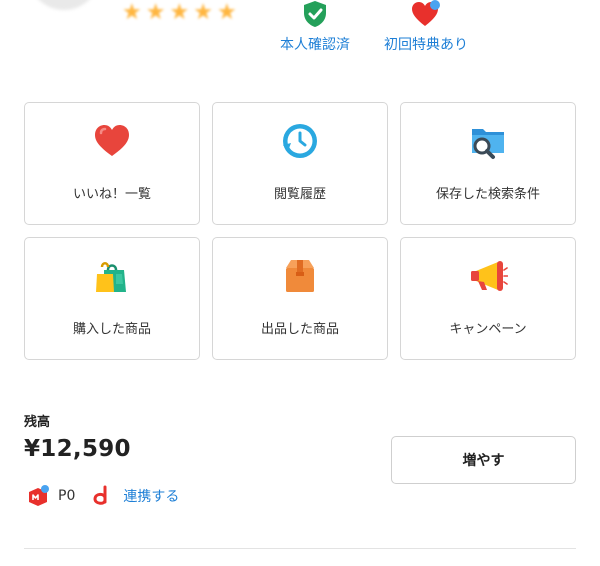  I want to click on link-account-link: 連携する, so click(151, 496).